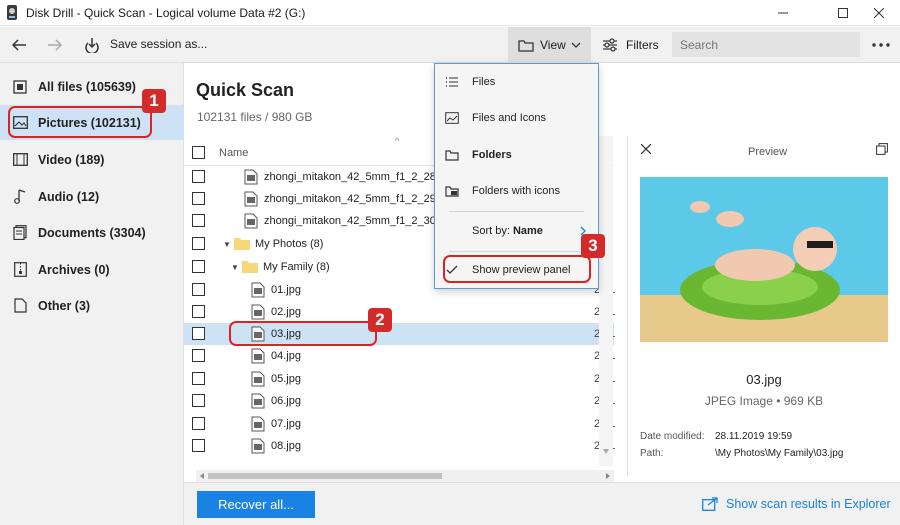 This screenshot has height=525, width=900. I want to click on minimize-button, so click(783, 13).